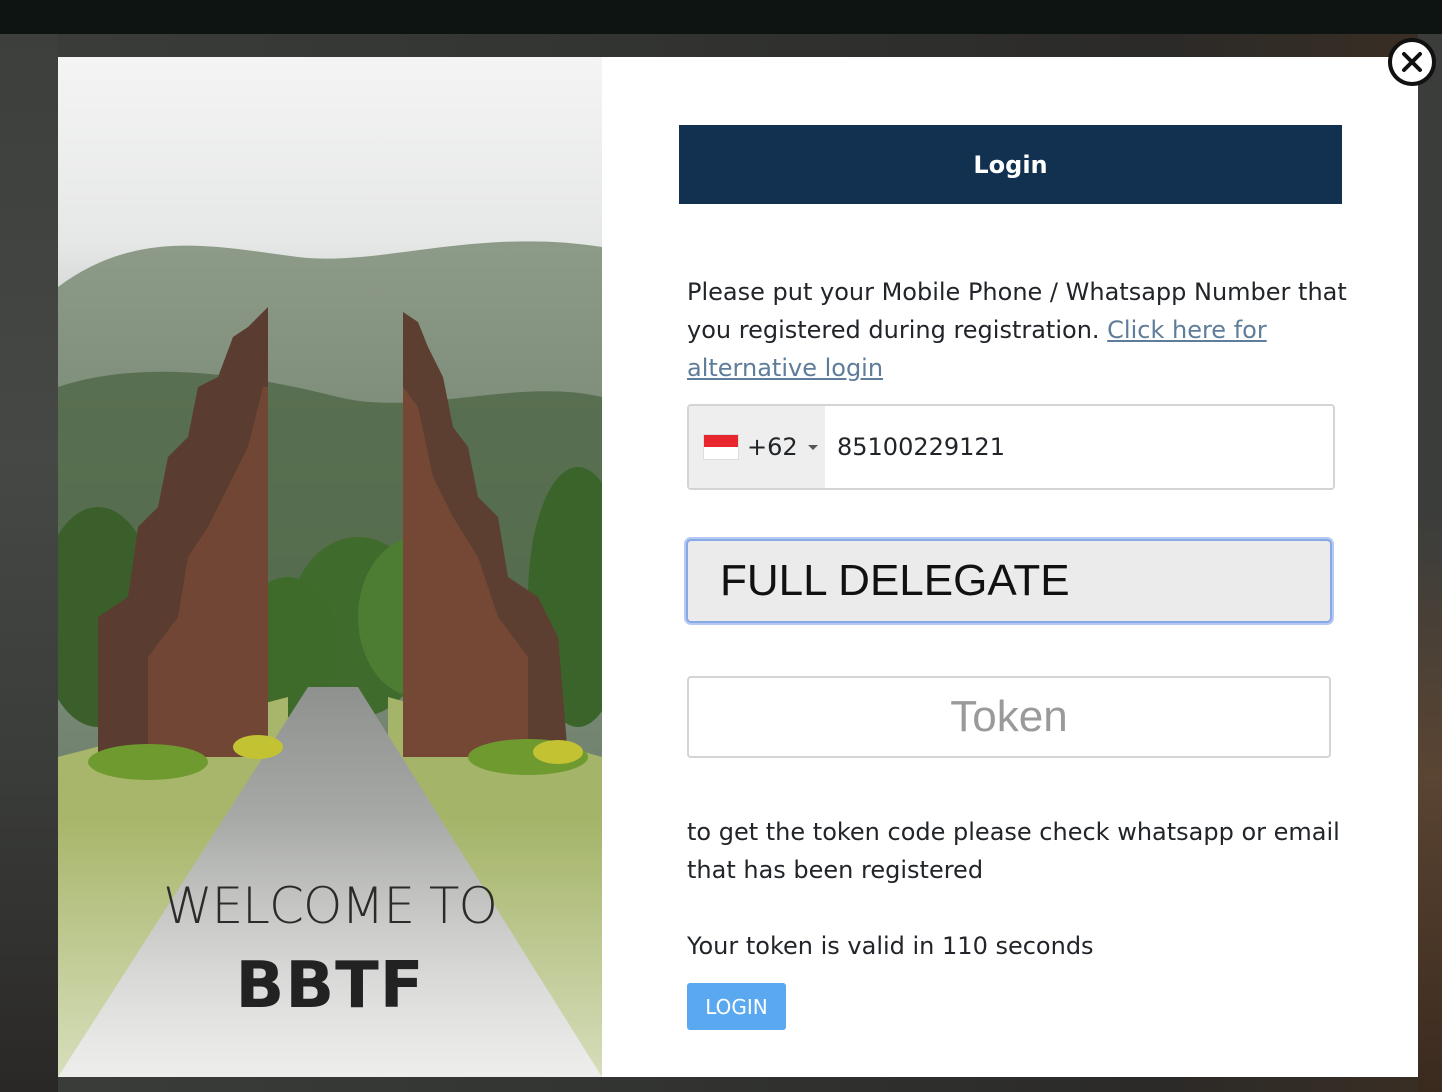  I want to click on backdrop-edge-left, so click(29, 563).